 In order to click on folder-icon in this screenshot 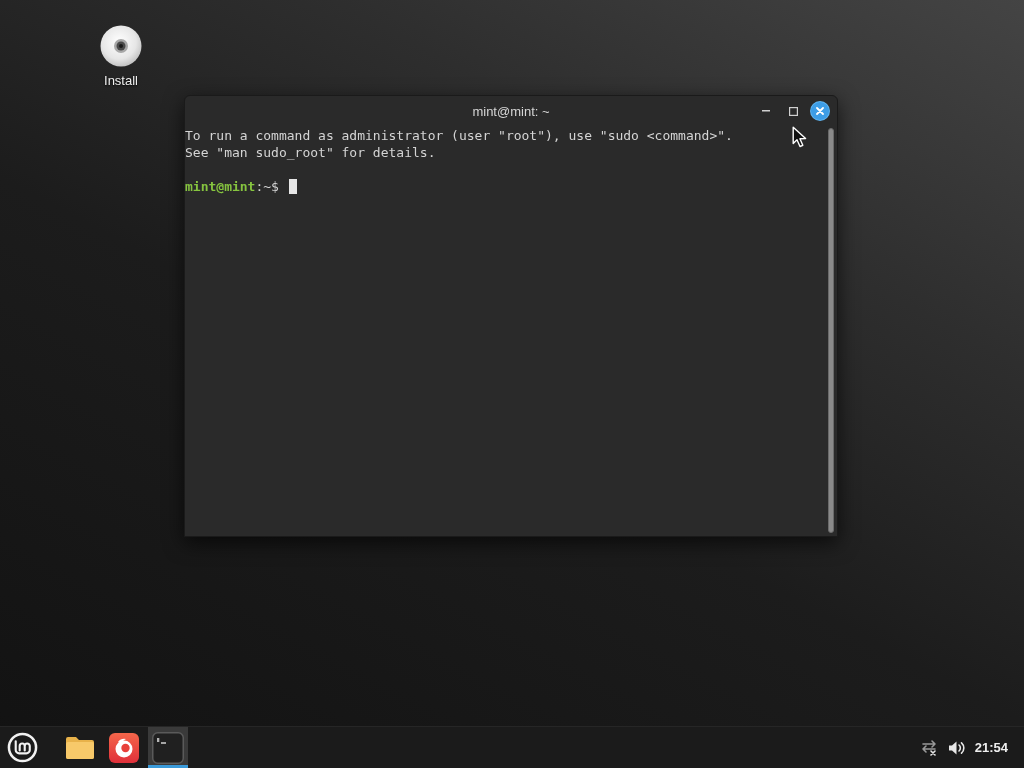, I will do `click(80, 747)`.